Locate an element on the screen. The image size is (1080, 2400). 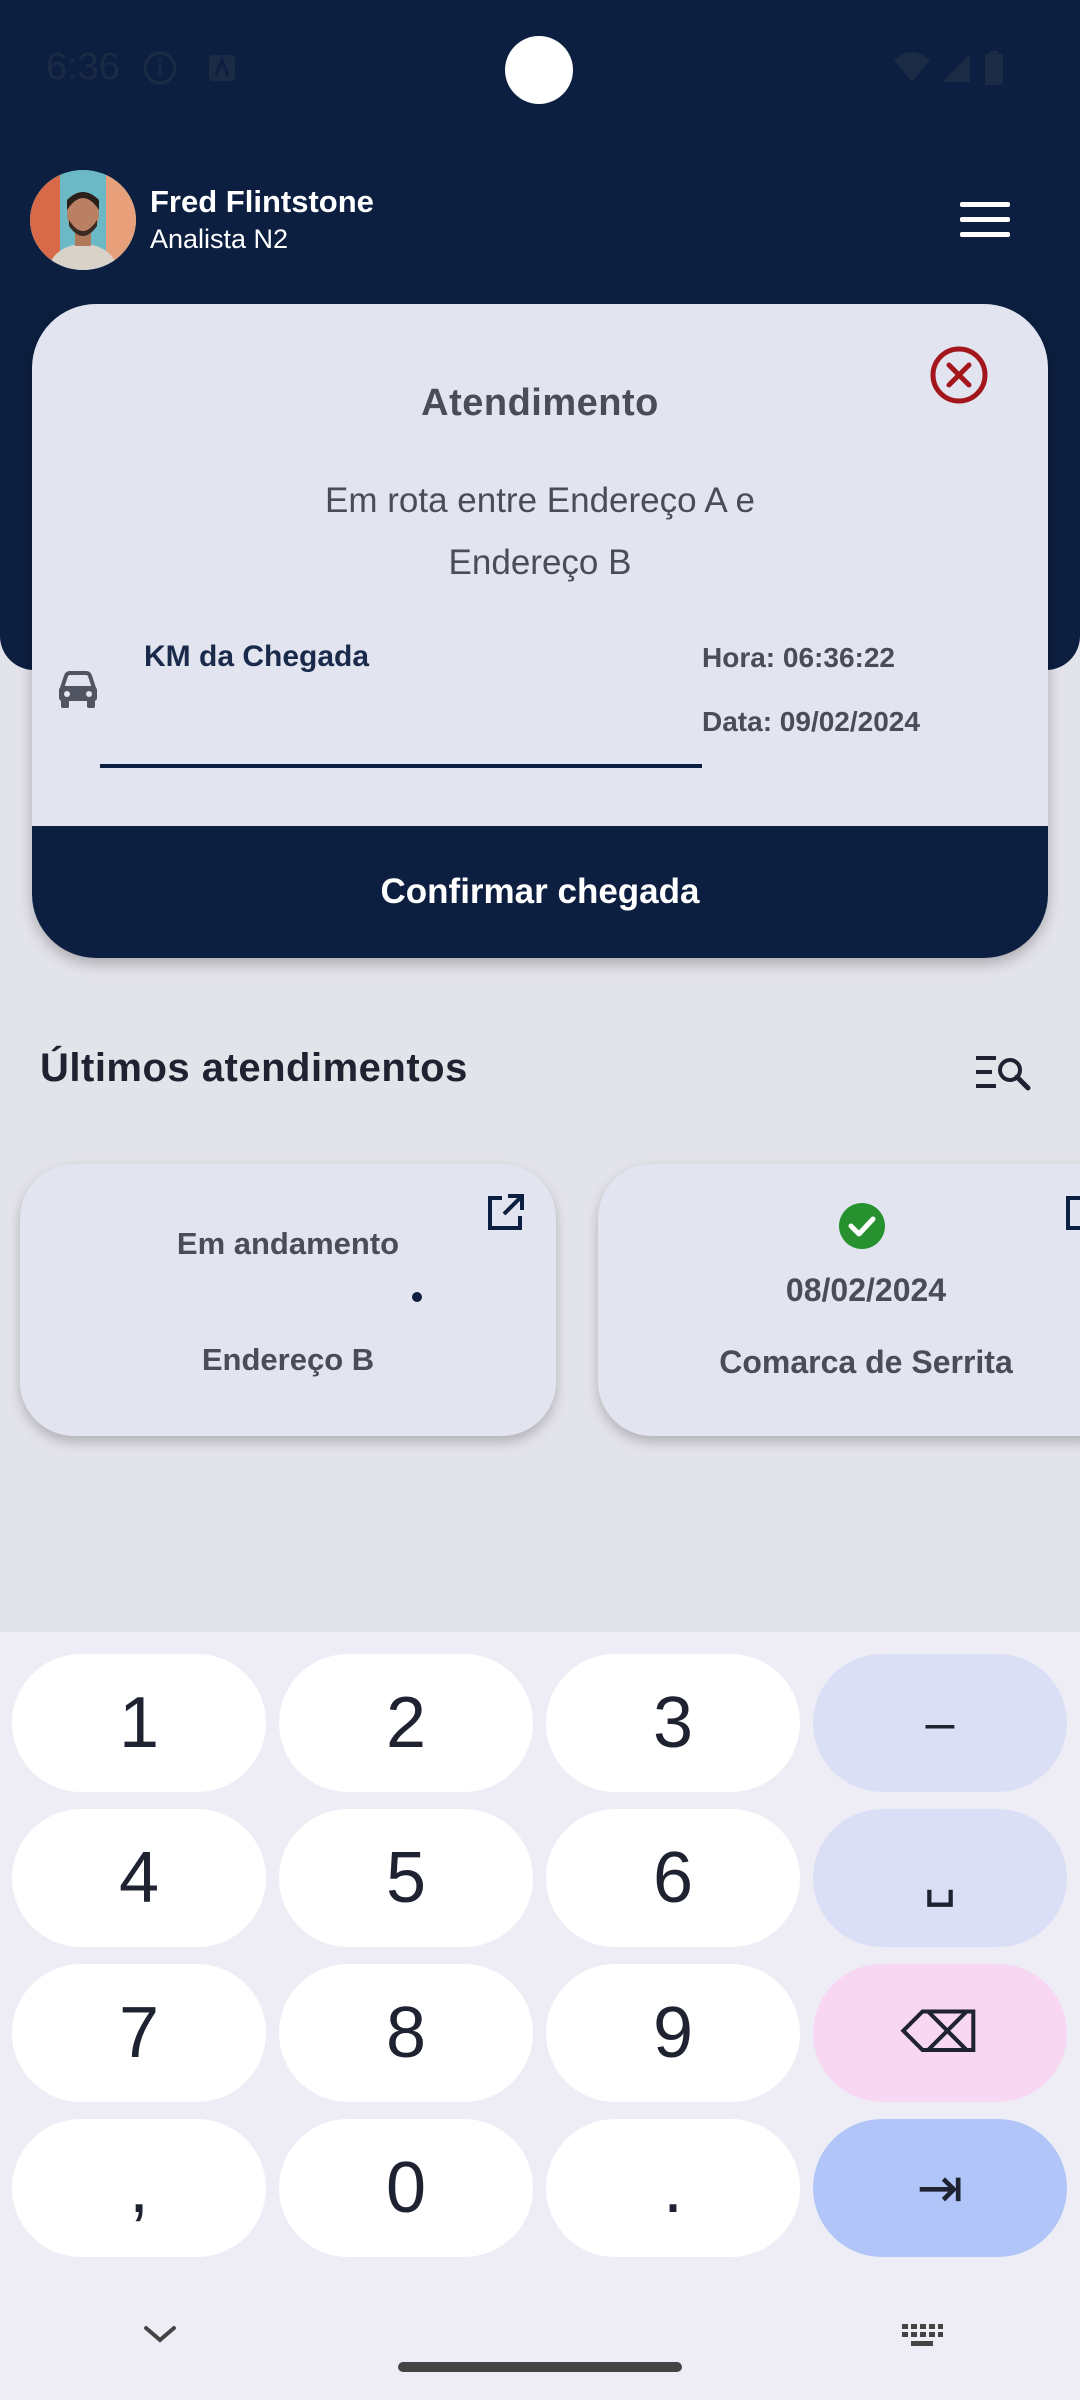
key-7: 7 is located at coordinates (139, 2033).